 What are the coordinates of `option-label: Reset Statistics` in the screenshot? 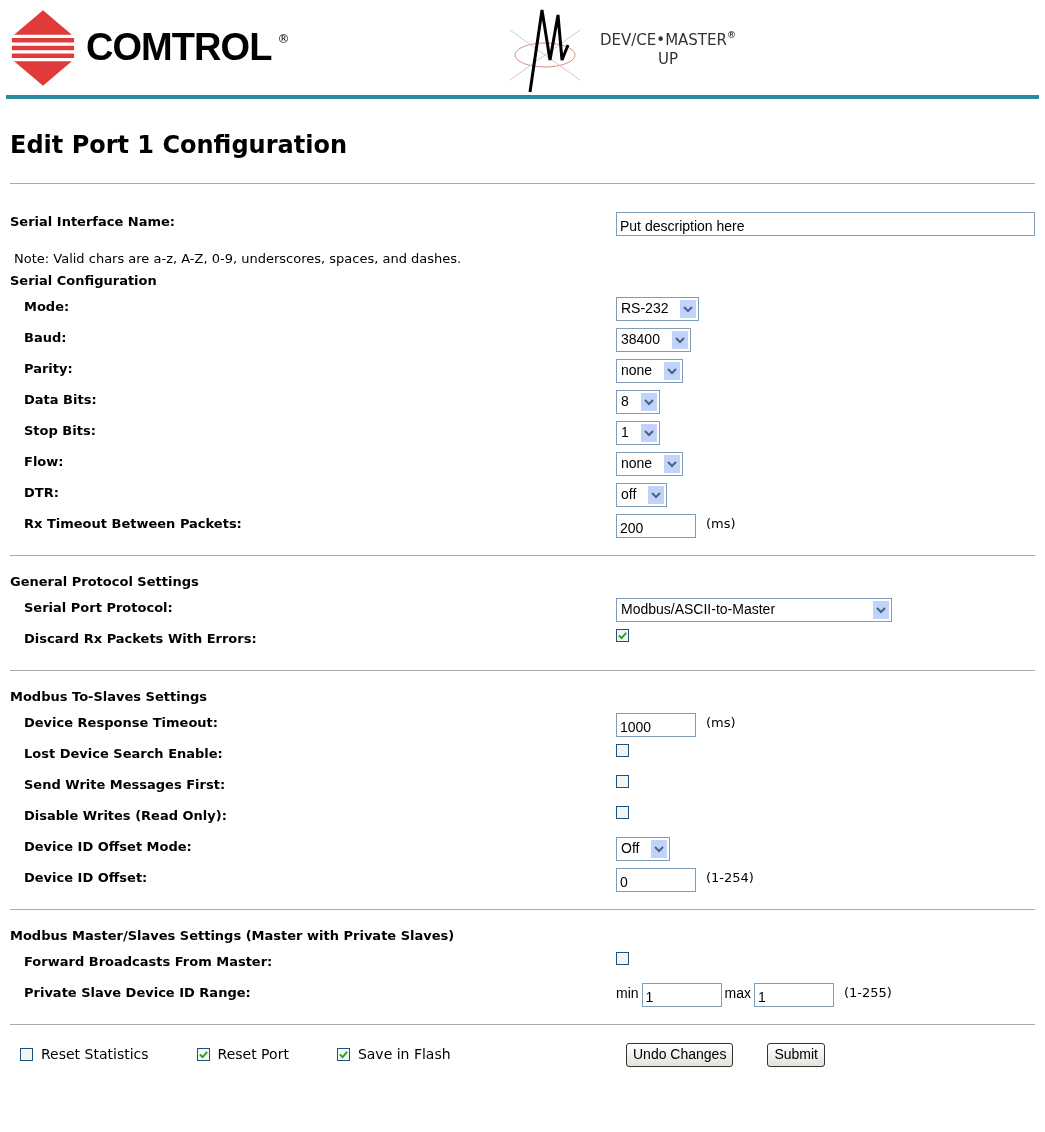 It's located at (95, 1054).